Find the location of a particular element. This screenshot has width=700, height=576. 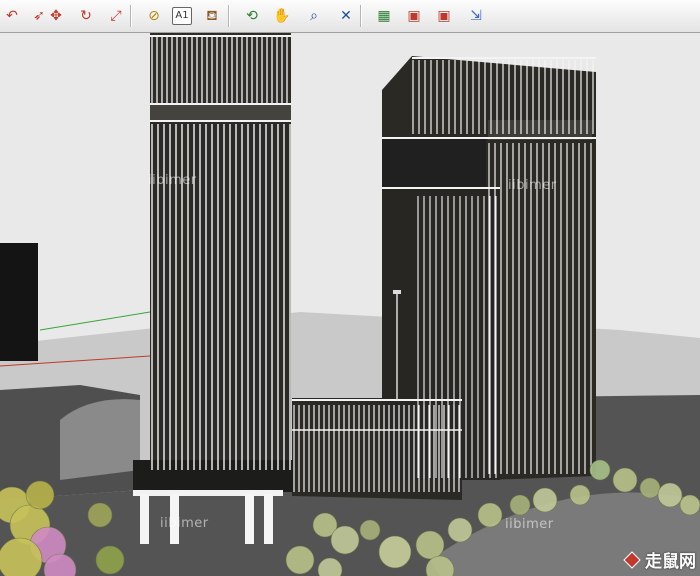

rotate-icon: ↻ is located at coordinates (86, 16).